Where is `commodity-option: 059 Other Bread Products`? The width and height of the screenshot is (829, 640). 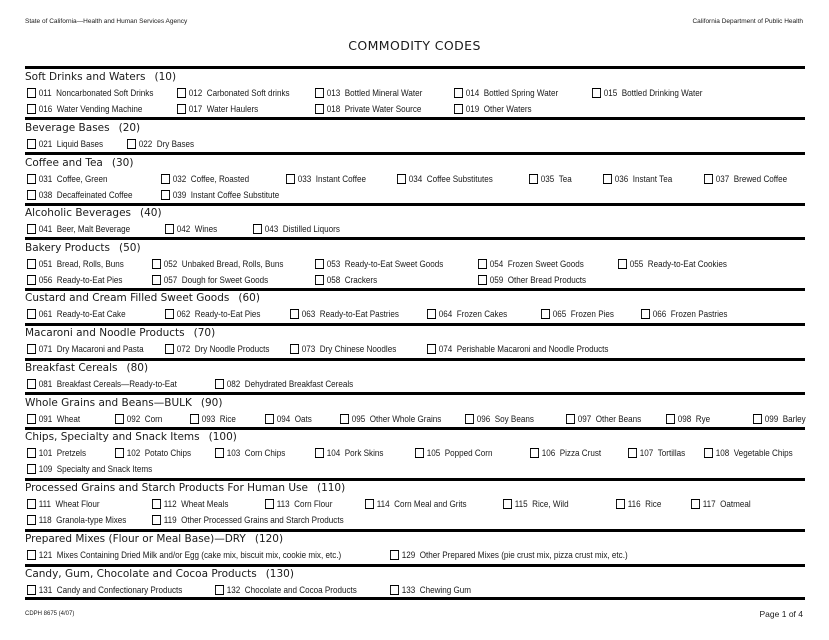 commodity-option: 059 Other Bread Products is located at coordinates (532, 280).